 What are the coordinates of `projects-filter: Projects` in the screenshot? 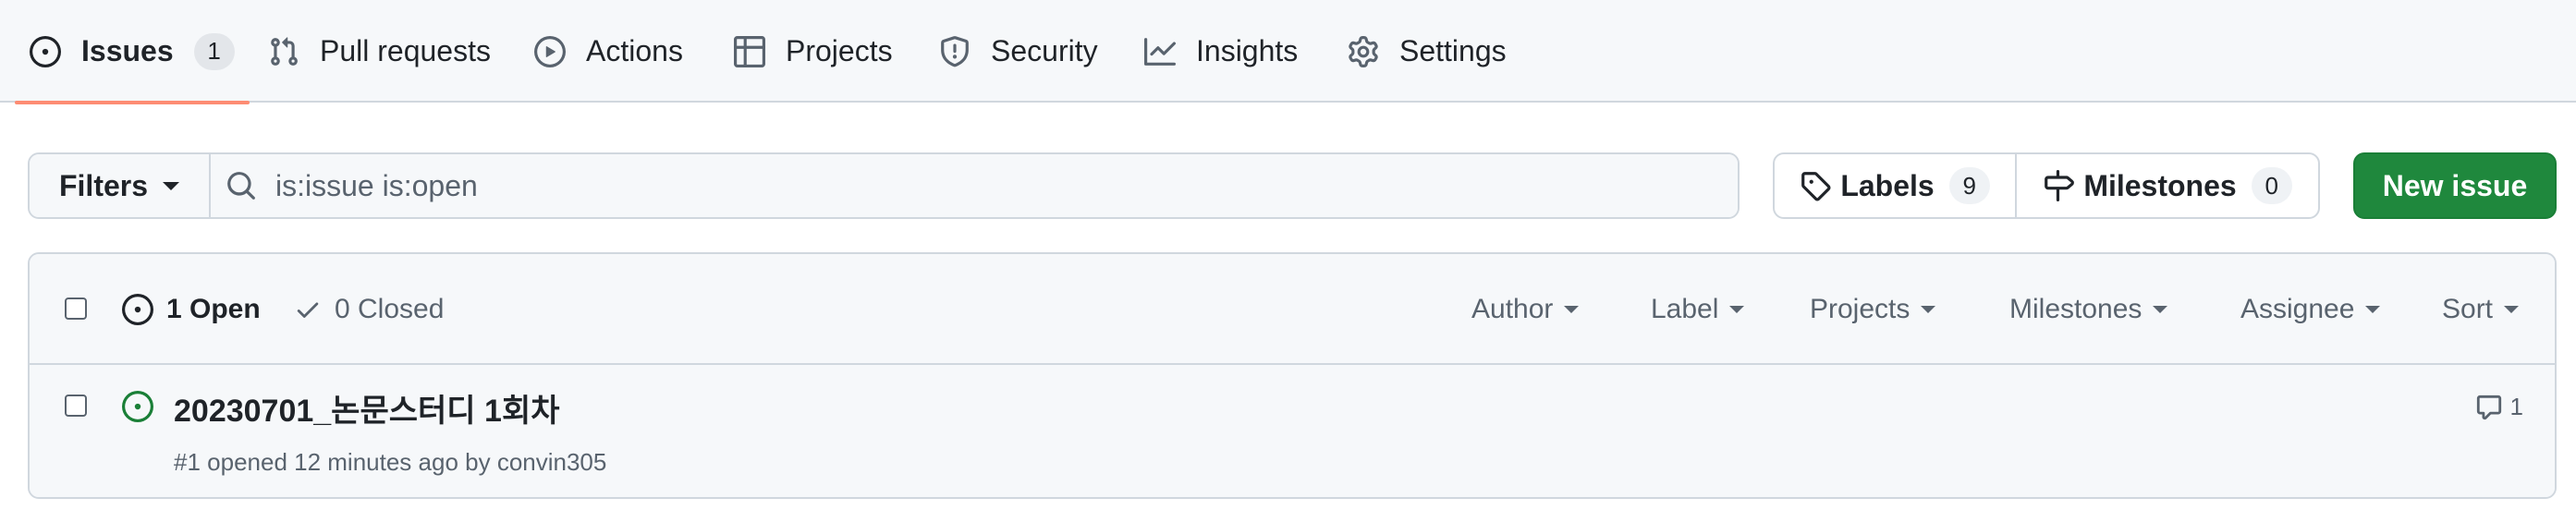 It's located at (1873, 309).